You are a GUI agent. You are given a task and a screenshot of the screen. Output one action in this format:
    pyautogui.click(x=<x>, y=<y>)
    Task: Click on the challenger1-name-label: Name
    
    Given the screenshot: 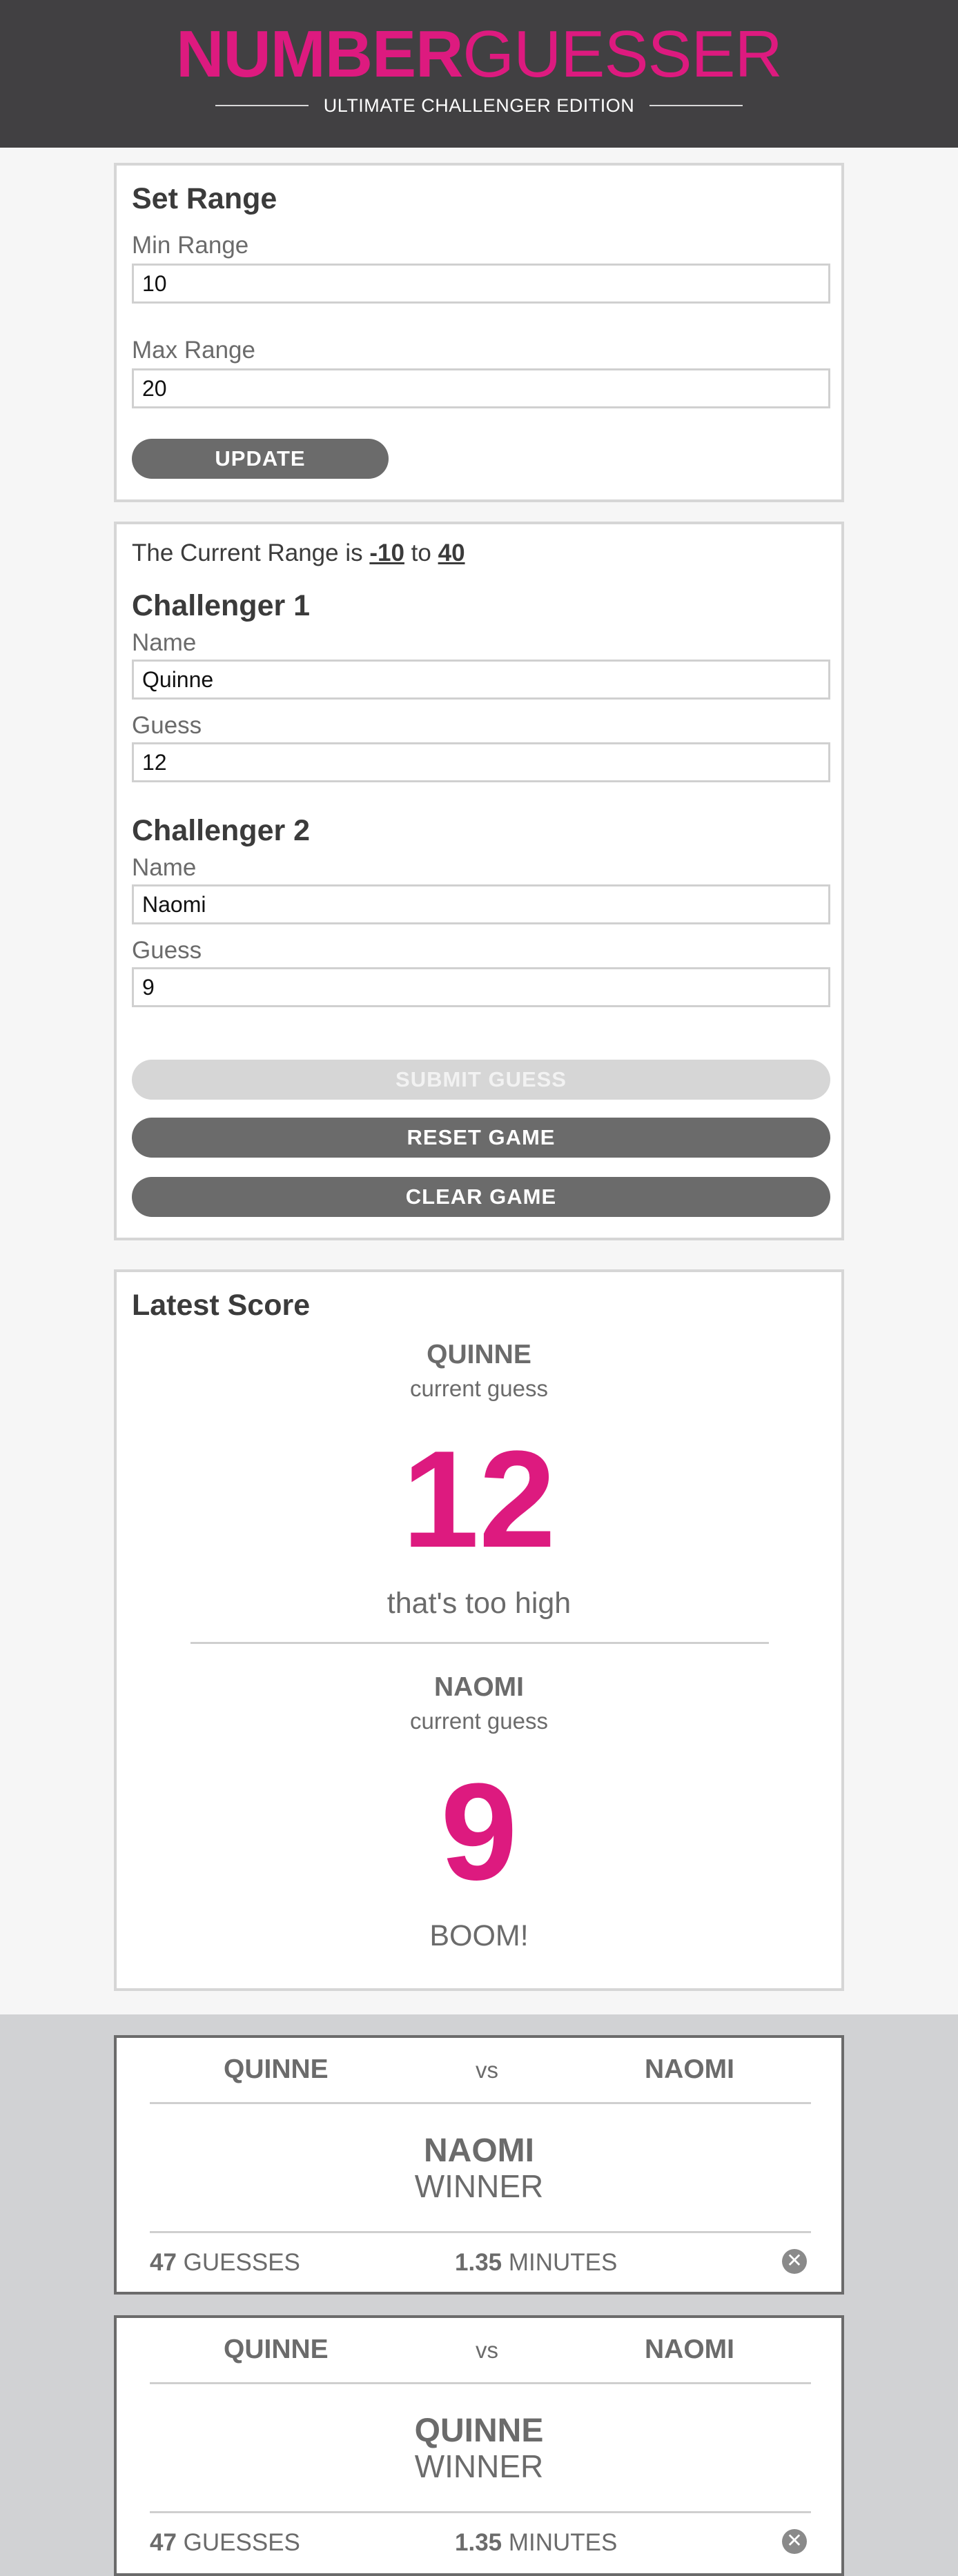 What is the action you would take?
    pyautogui.click(x=164, y=642)
    